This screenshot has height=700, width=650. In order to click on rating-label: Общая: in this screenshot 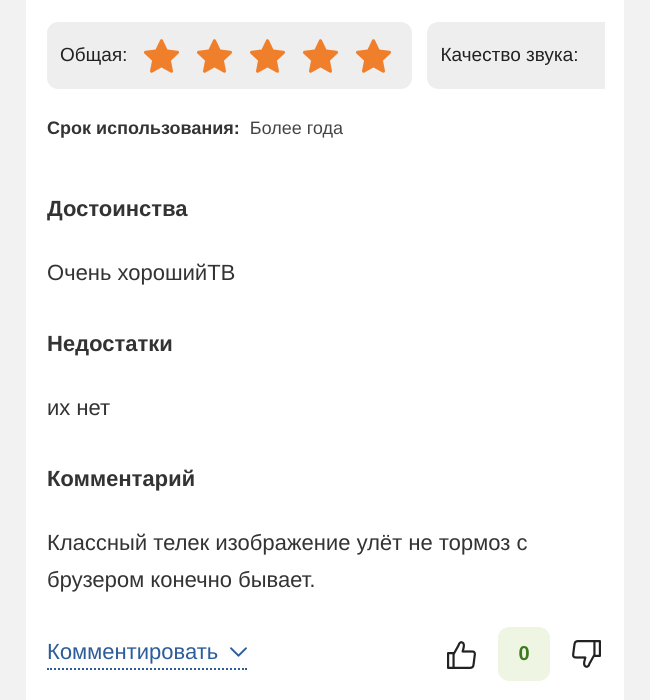, I will do `click(94, 55)`.